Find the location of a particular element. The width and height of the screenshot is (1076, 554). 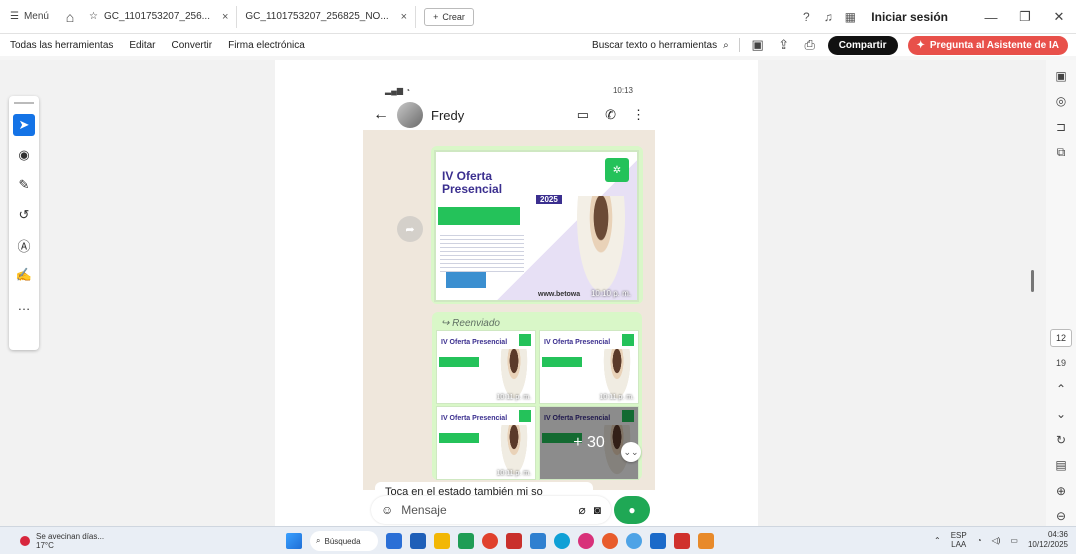

system-tray: ⌃ ESP LAA ◔ ◁) ▭ 04:36 10/12/2025 is located at coordinates (1001, 540).